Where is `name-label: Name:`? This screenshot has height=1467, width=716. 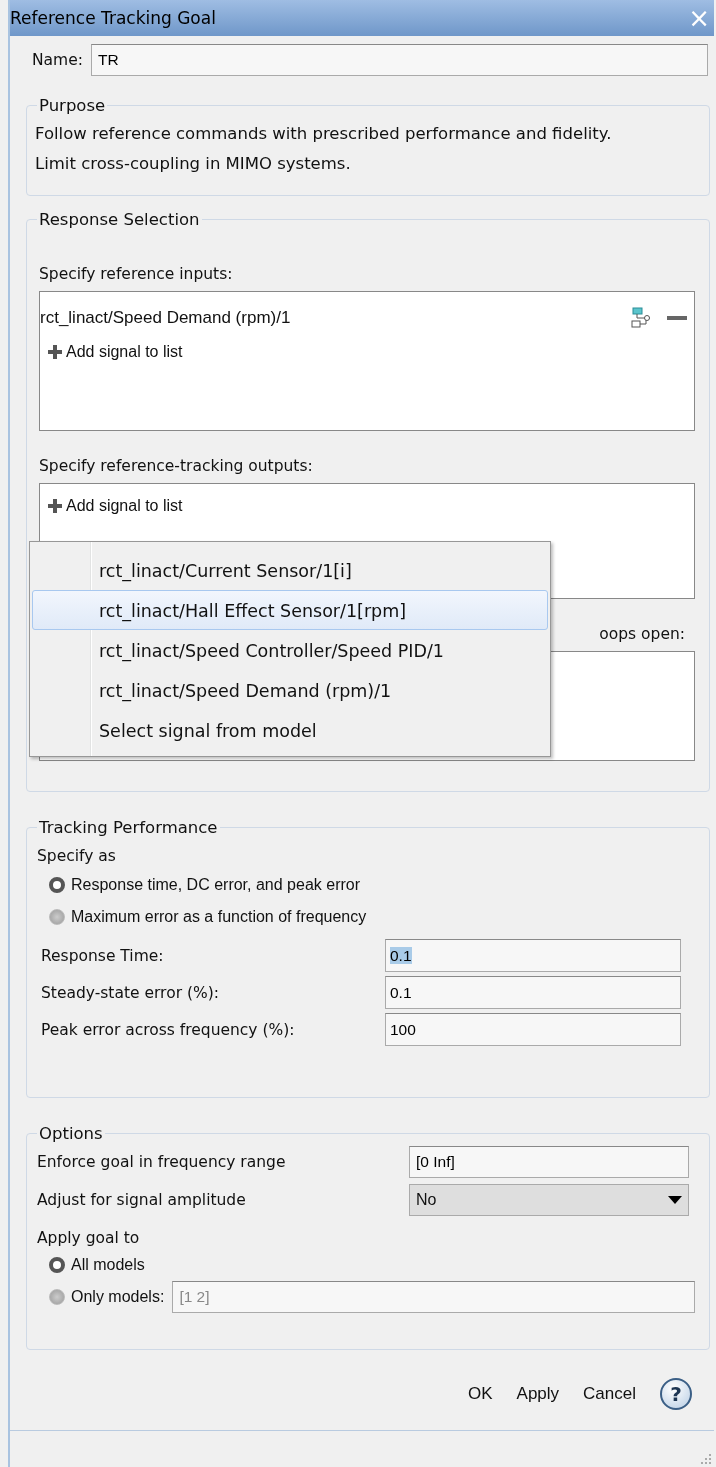 name-label: Name: is located at coordinates (57, 60).